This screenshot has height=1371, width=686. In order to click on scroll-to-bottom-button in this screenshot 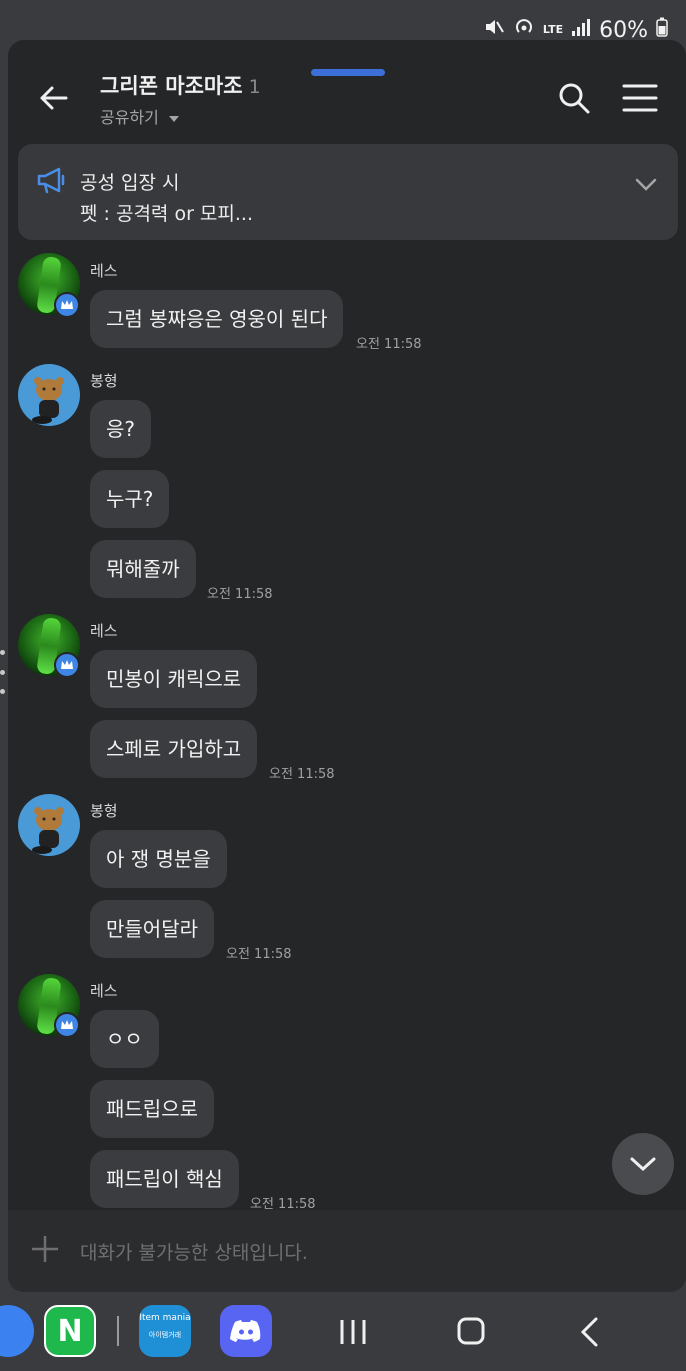, I will do `click(643, 1164)`.